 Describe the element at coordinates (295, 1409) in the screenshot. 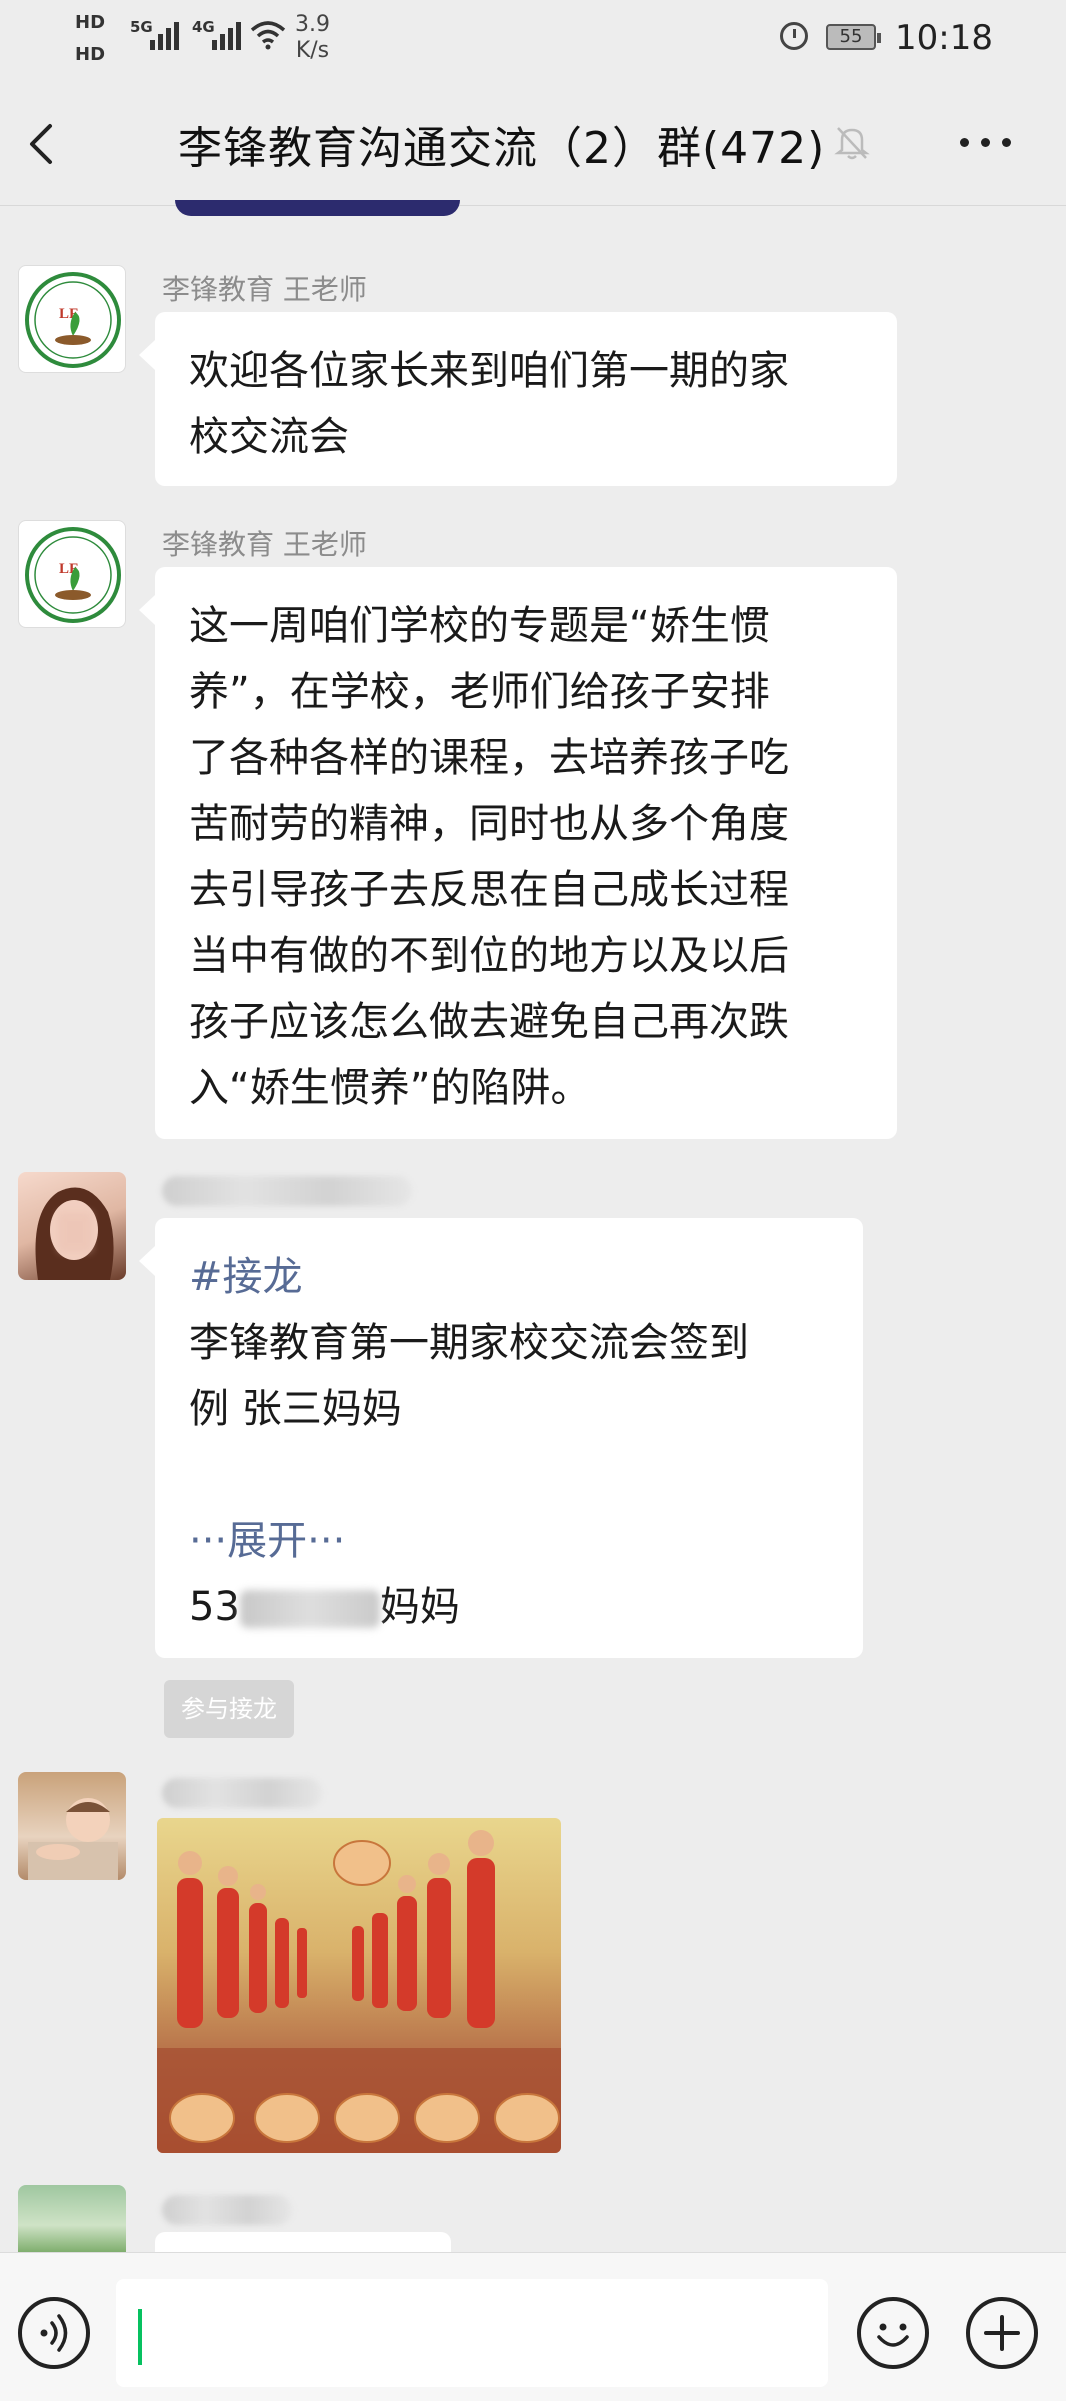

I see `message-line: 例 张三妈妈` at that location.